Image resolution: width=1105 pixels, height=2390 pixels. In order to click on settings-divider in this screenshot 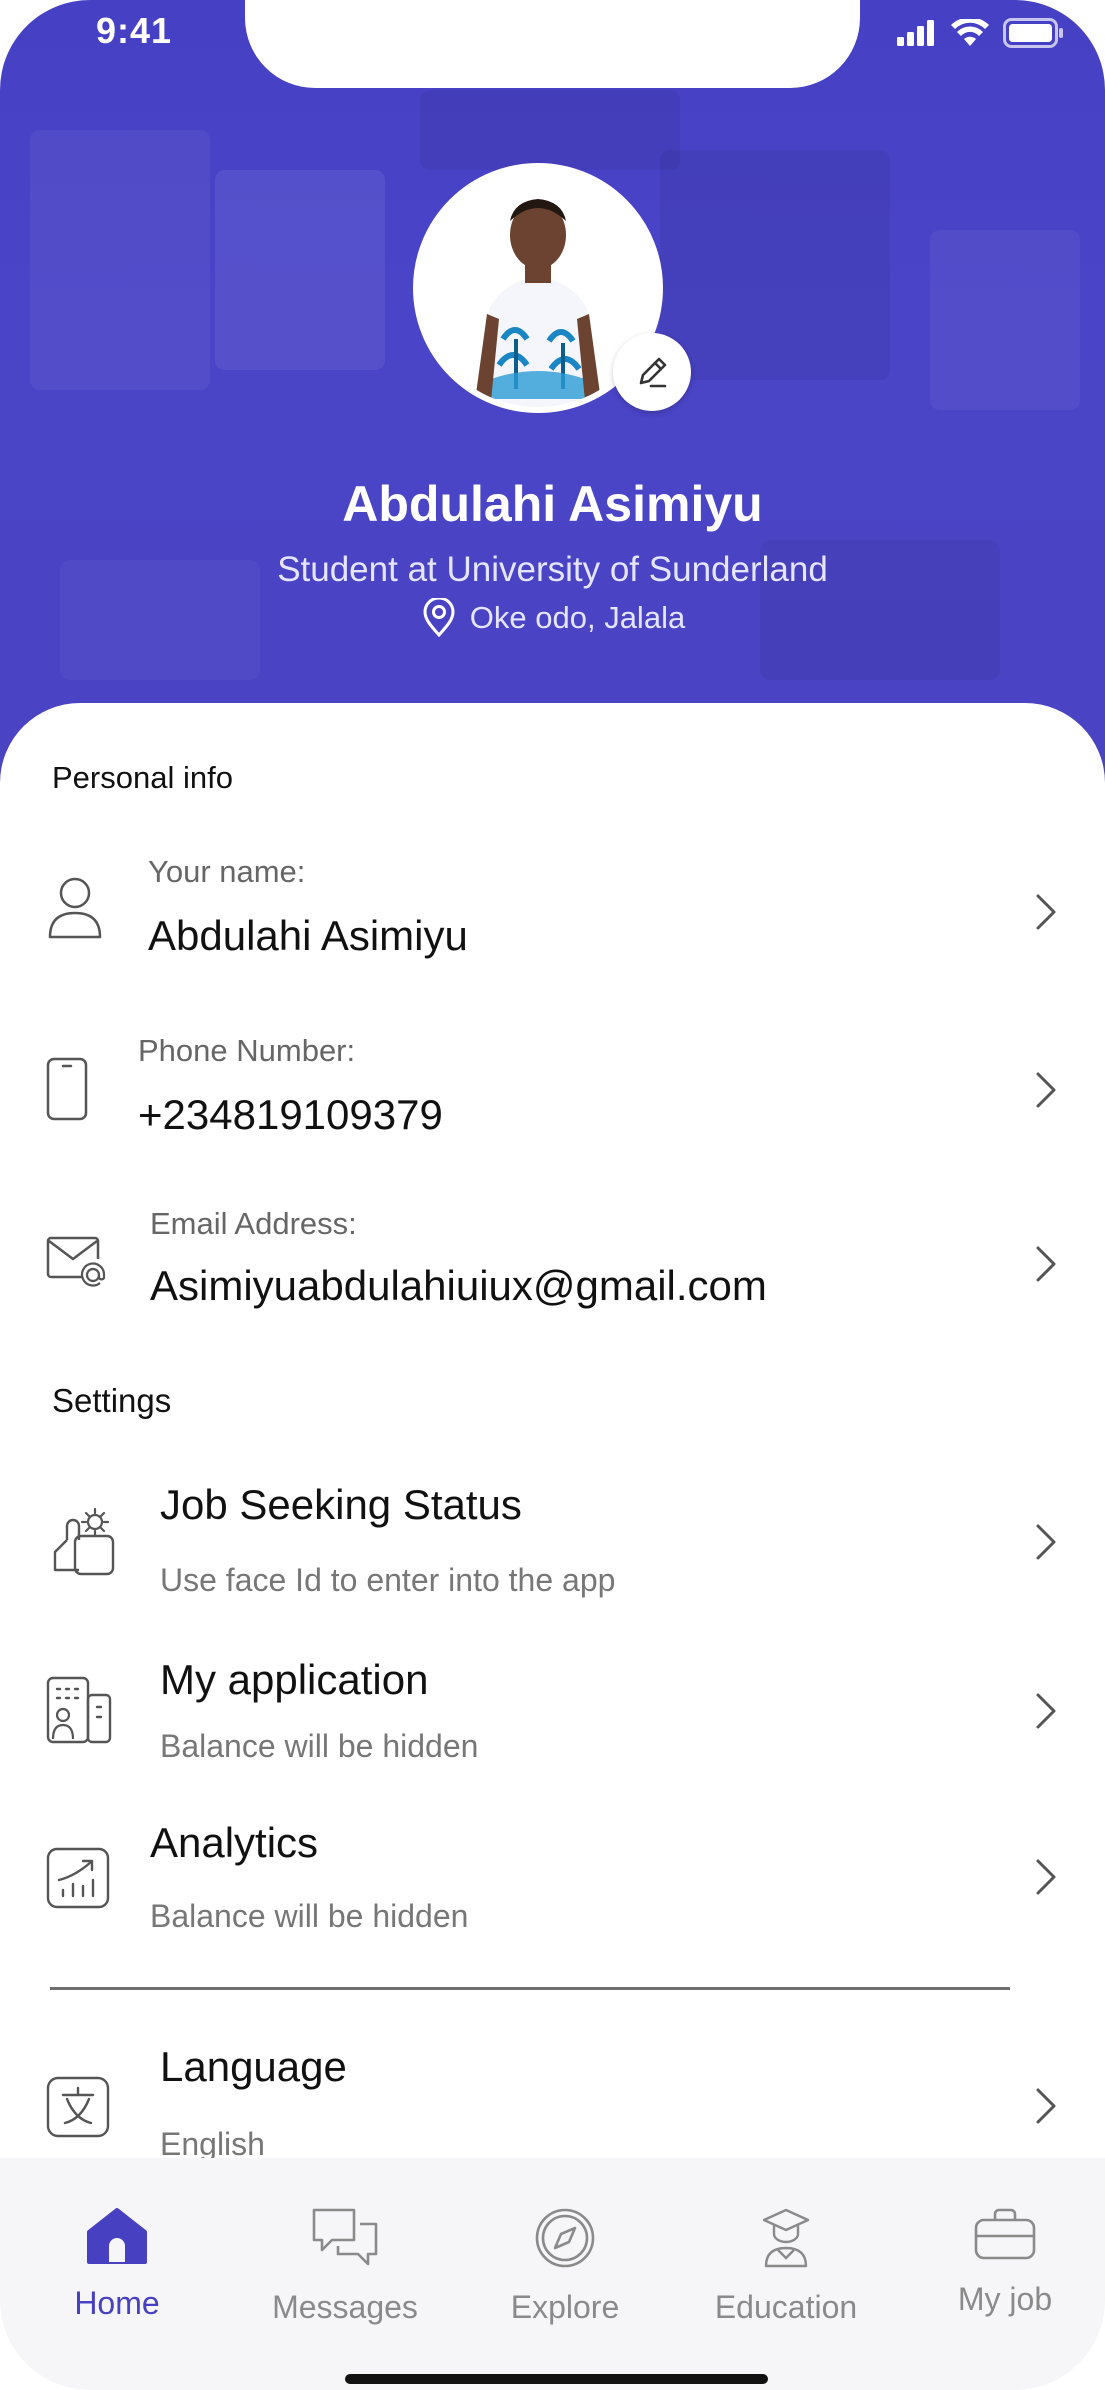, I will do `click(530, 1988)`.